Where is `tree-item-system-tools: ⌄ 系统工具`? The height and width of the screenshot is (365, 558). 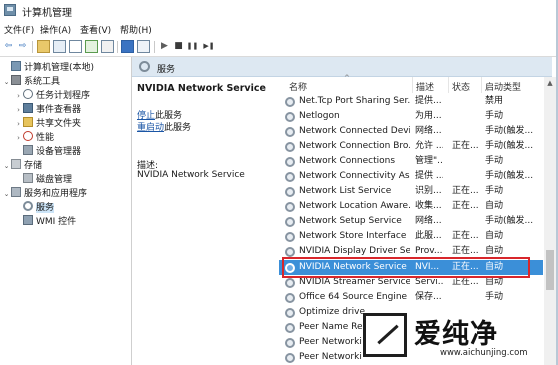 tree-item-system-tools: ⌄ 系统工具 is located at coordinates (31, 82).